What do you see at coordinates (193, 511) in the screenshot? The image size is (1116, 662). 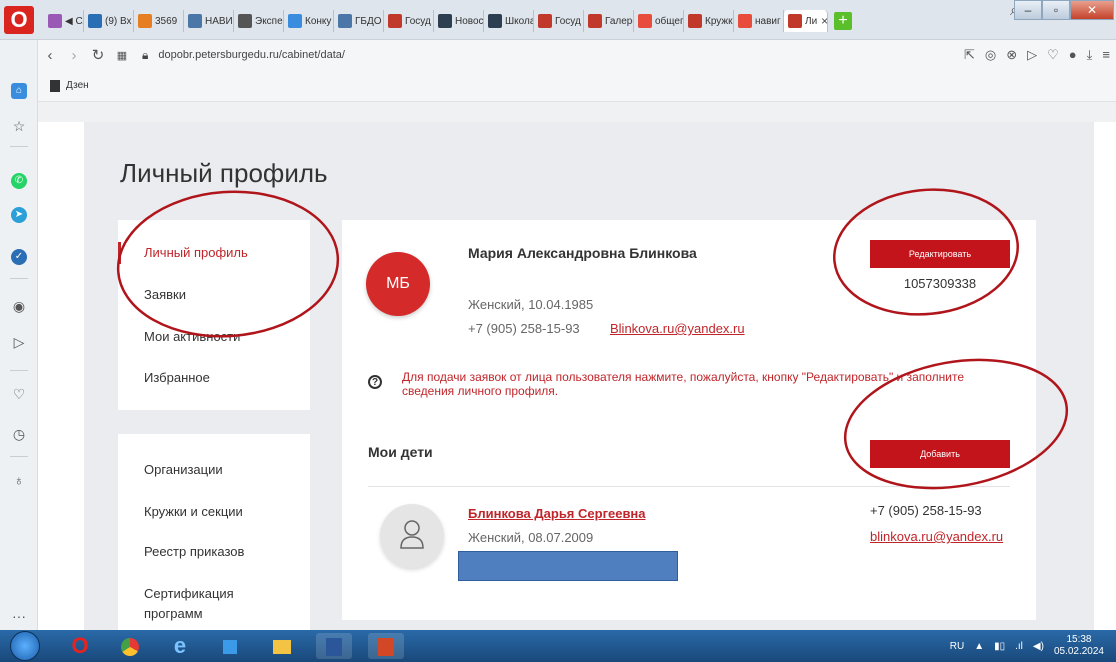 I see `menu-item-clubs: Кружки и секции` at bounding box center [193, 511].